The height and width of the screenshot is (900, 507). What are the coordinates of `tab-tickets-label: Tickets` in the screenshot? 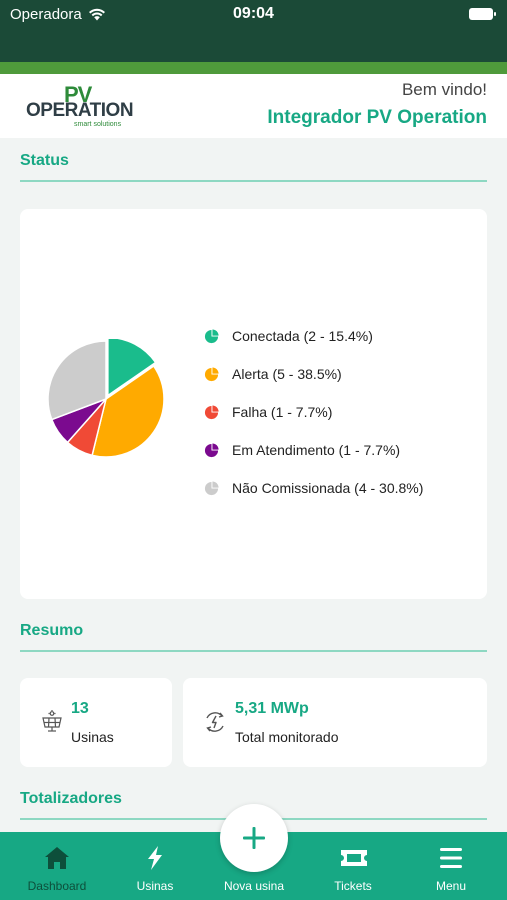 It's located at (353, 886).